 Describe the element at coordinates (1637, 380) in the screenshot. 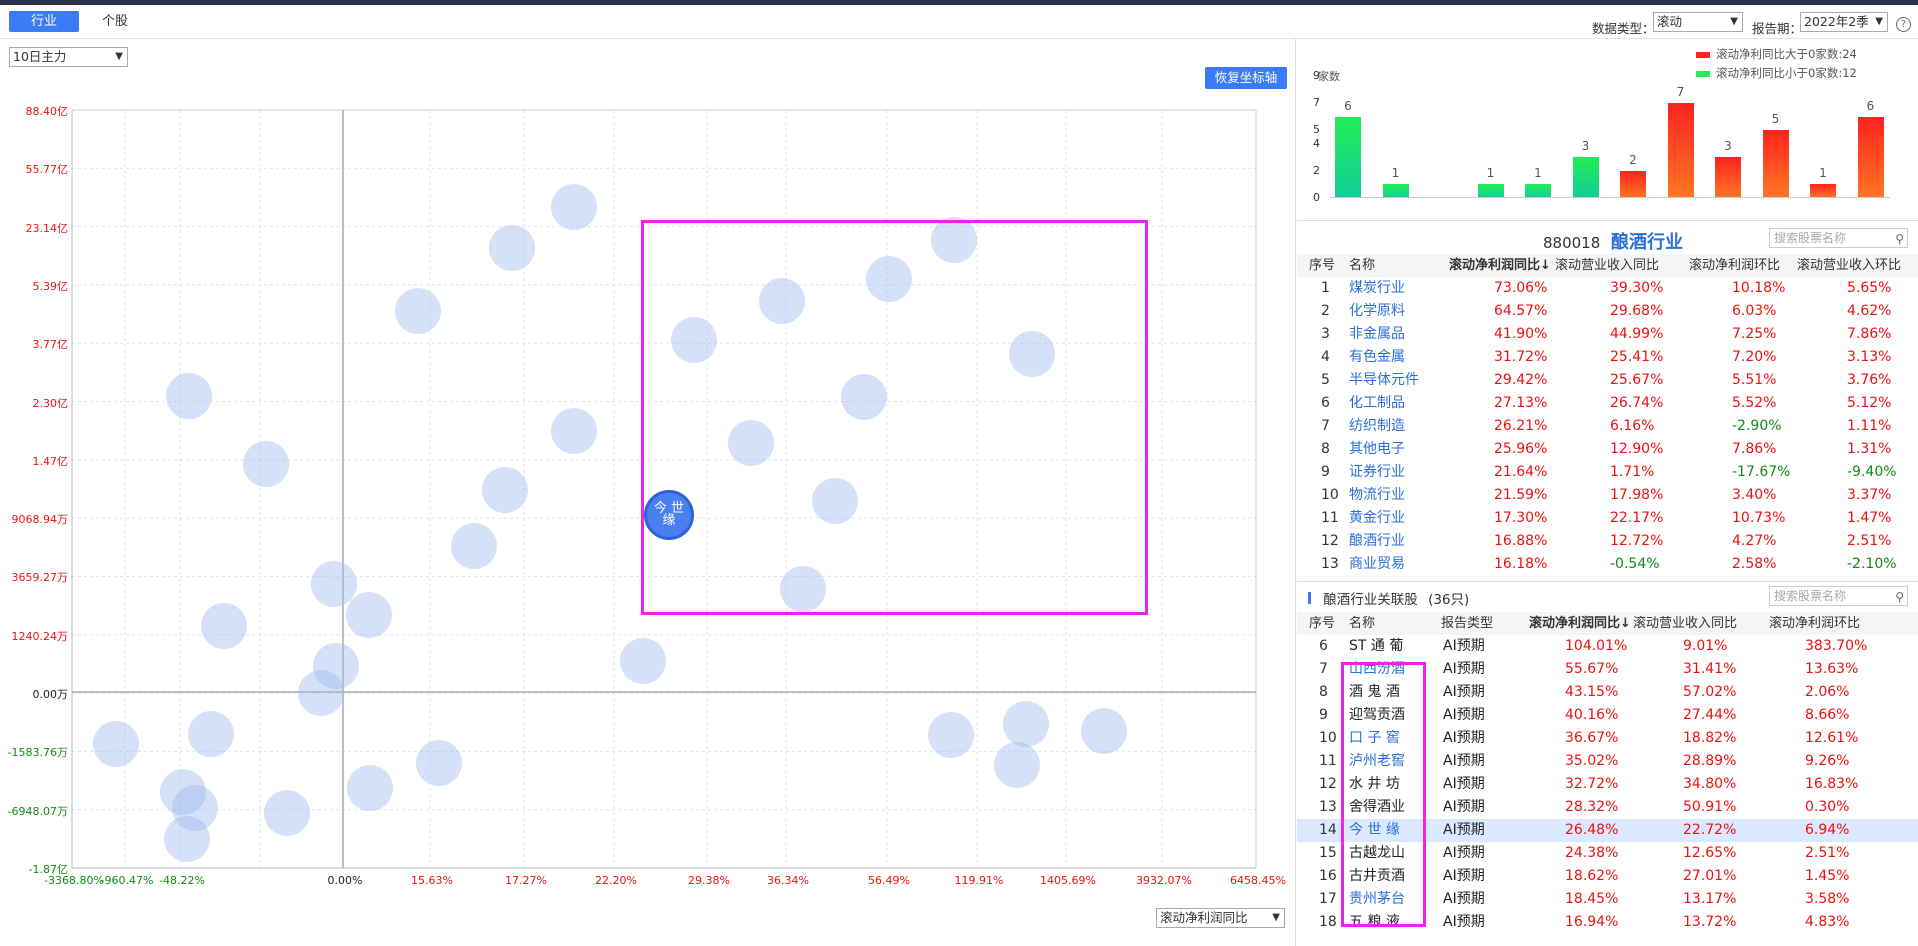

I see `cell-value: 25.67%` at that location.